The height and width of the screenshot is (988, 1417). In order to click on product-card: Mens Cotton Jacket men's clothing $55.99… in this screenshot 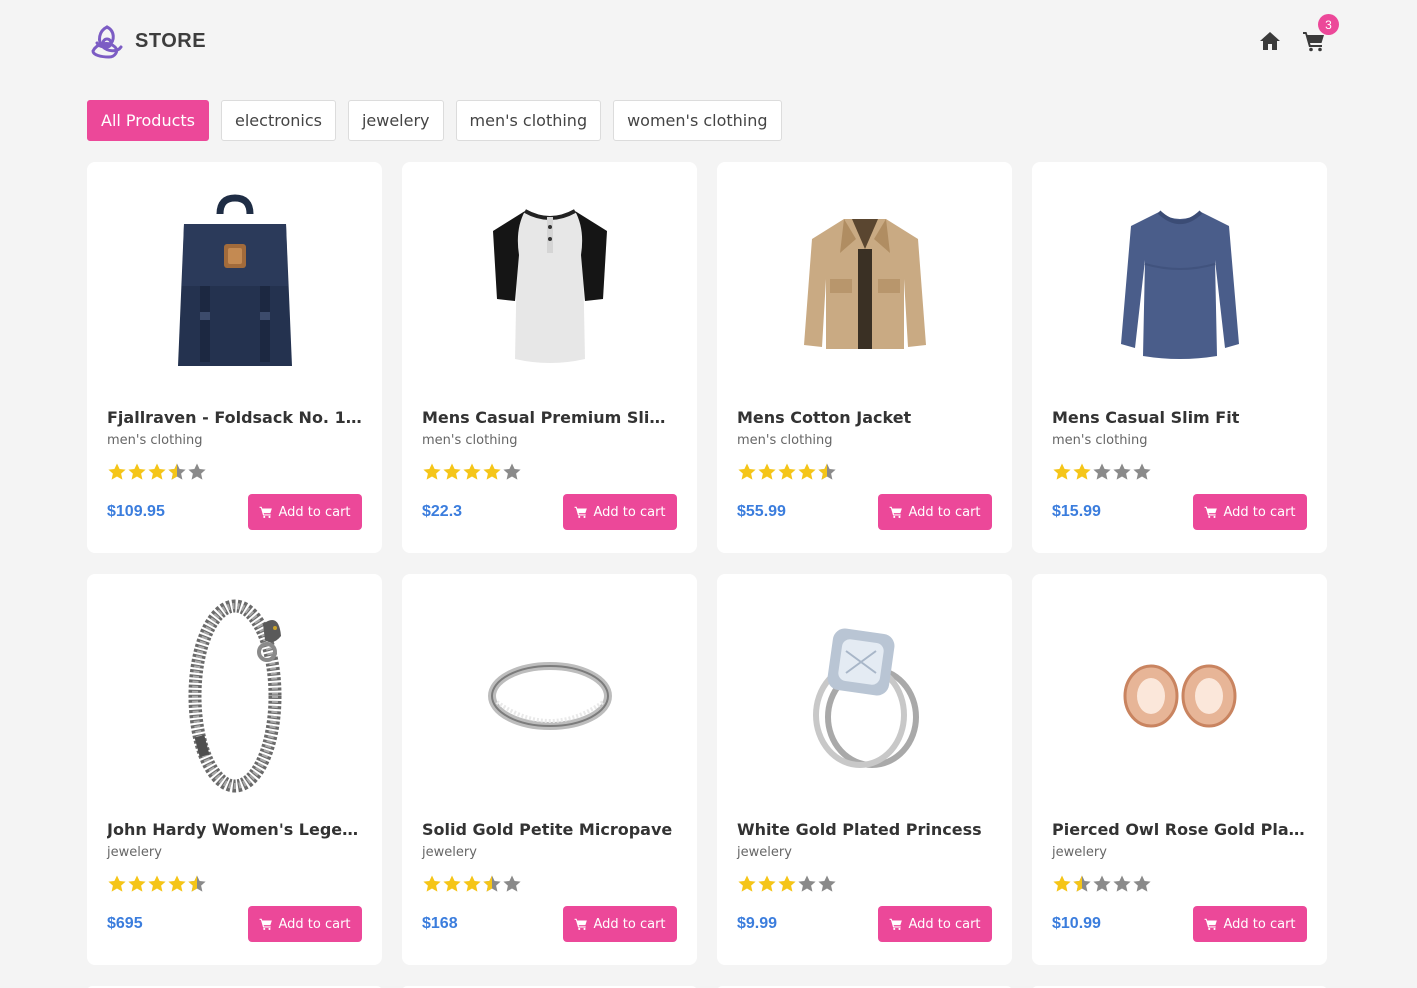, I will do `click(864, 357)`.